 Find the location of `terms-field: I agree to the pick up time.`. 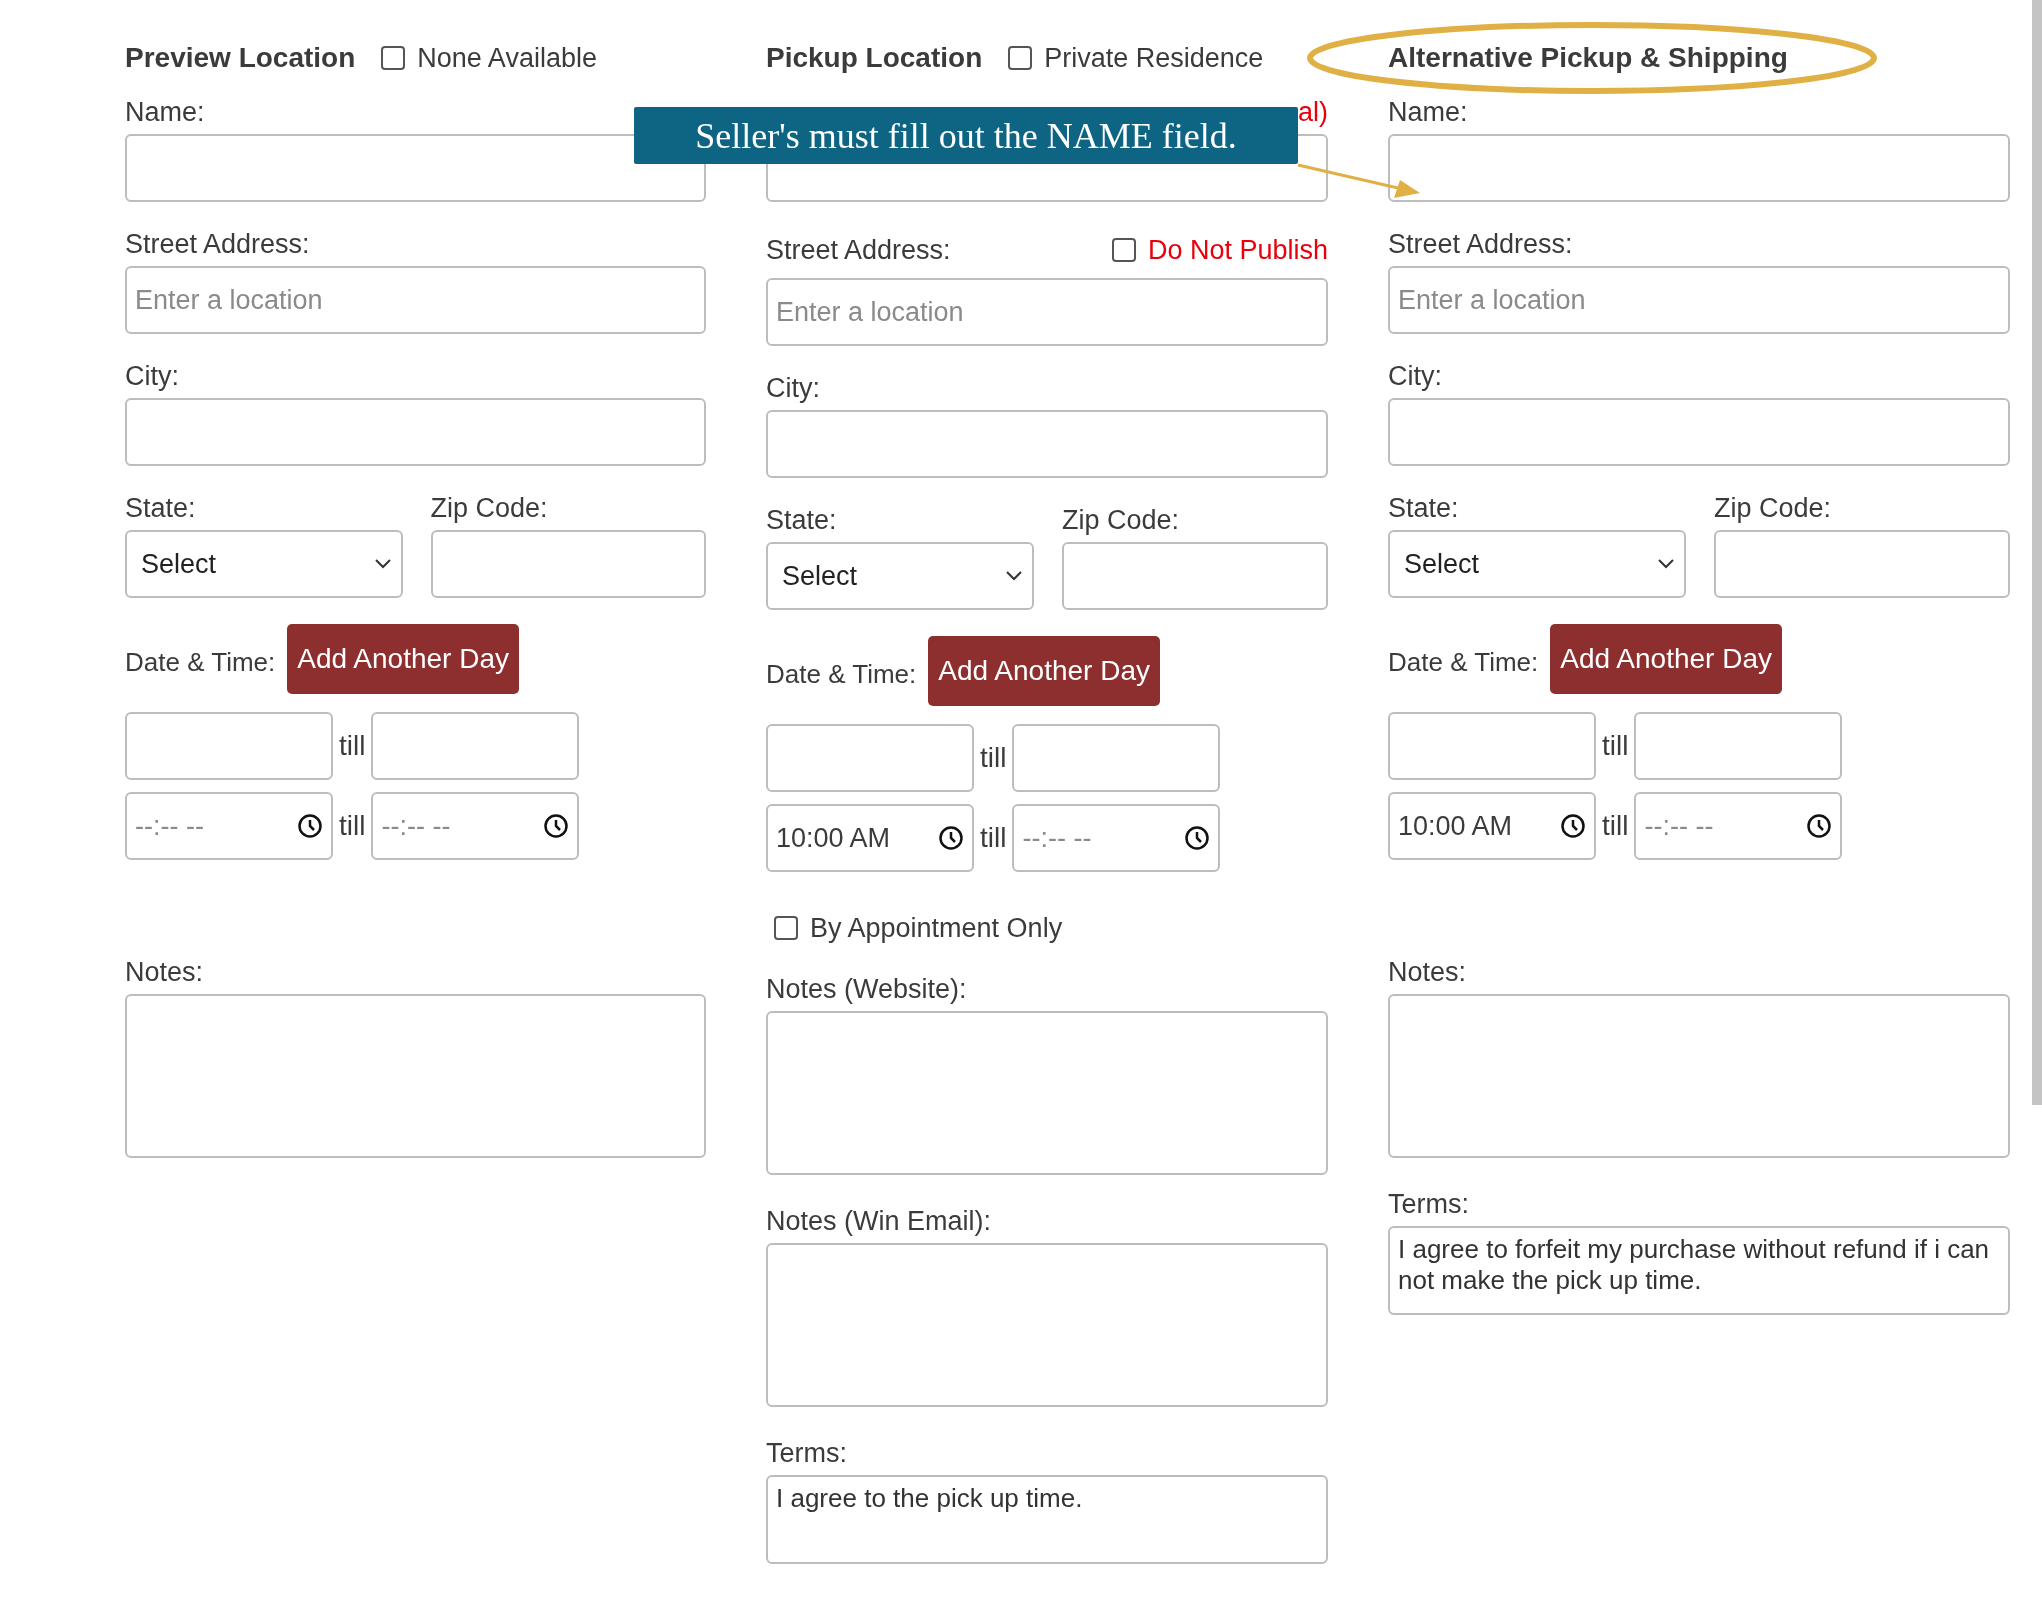

terms-field: I agree to the pick up time. is located at coordinates (1047, 1519).